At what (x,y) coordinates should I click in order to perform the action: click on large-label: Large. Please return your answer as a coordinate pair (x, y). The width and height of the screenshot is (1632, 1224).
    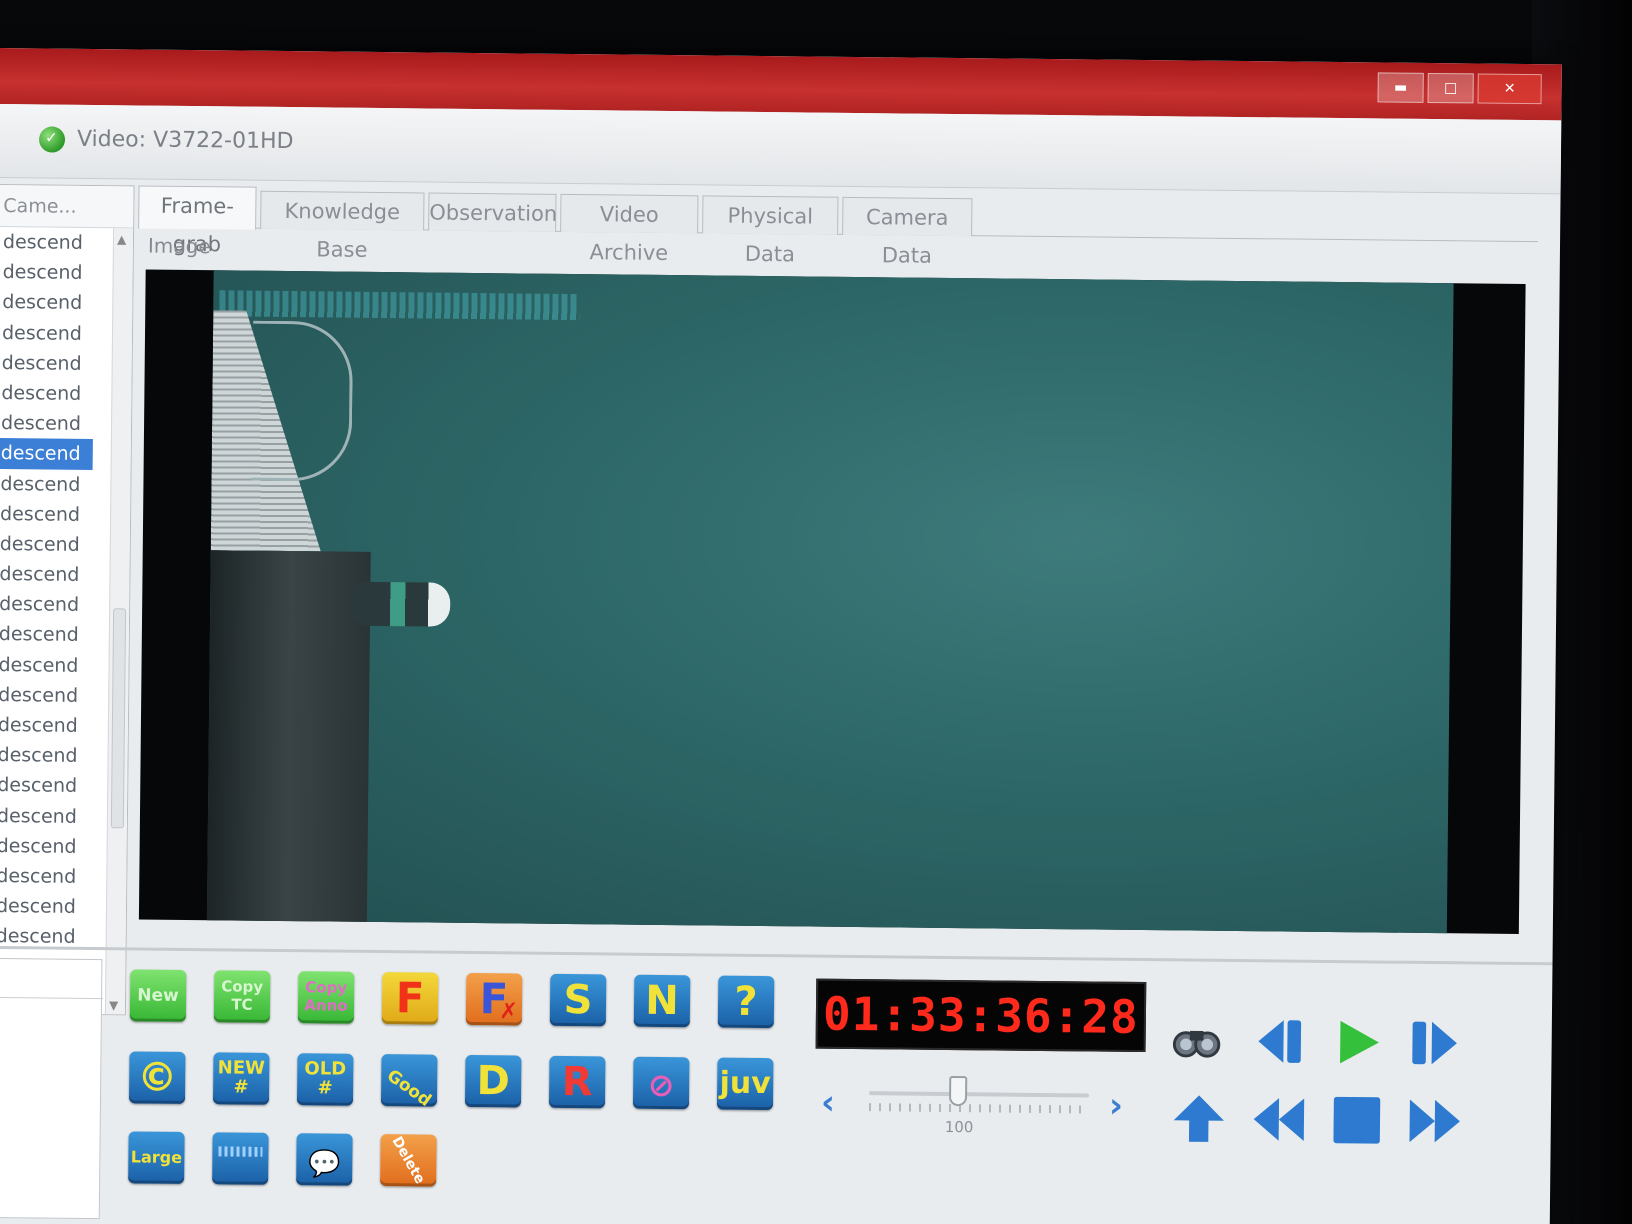
    Looking at the image, I should click on (156, 1157).